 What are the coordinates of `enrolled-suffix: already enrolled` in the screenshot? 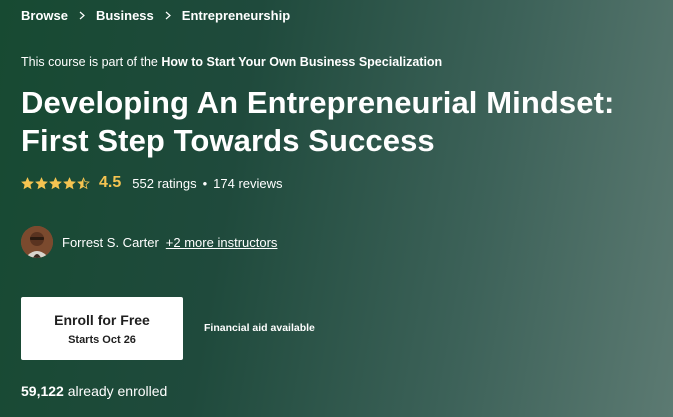 It's located at (117, 391).